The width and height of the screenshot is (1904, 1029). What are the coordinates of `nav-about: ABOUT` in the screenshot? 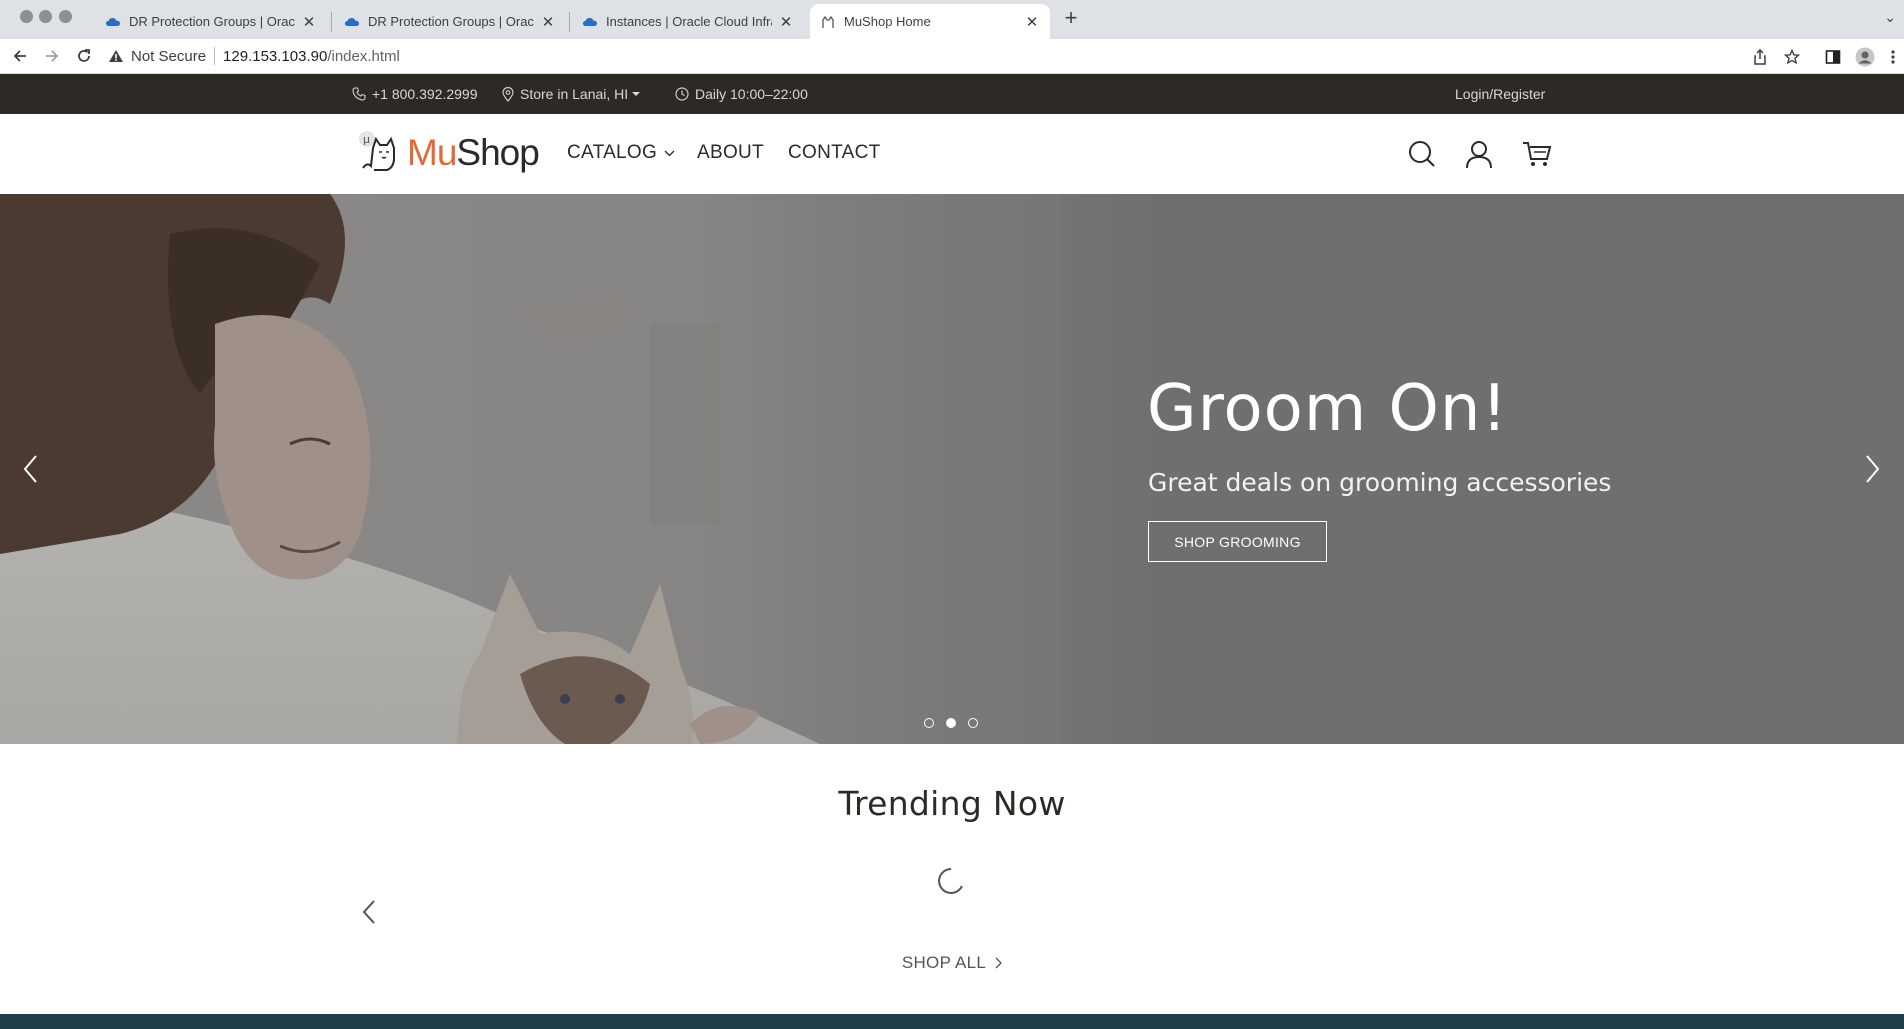 It's located at (730, 153).